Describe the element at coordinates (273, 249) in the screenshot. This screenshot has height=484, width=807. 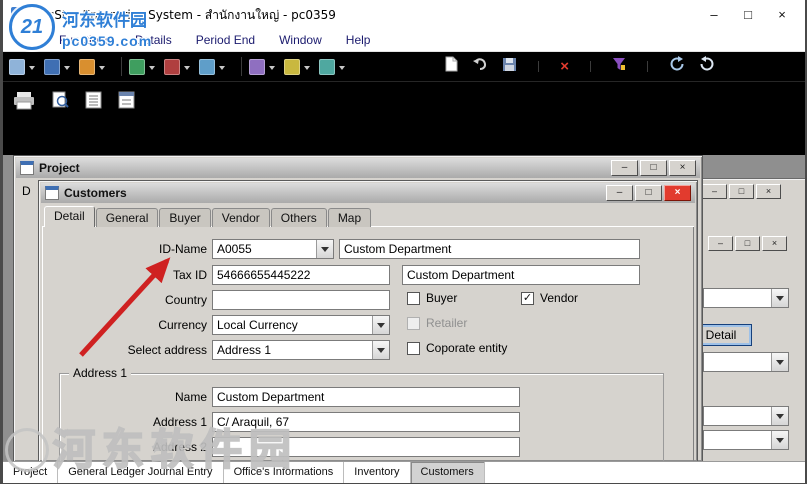
I see `id-name-combo: A0055` at that location.